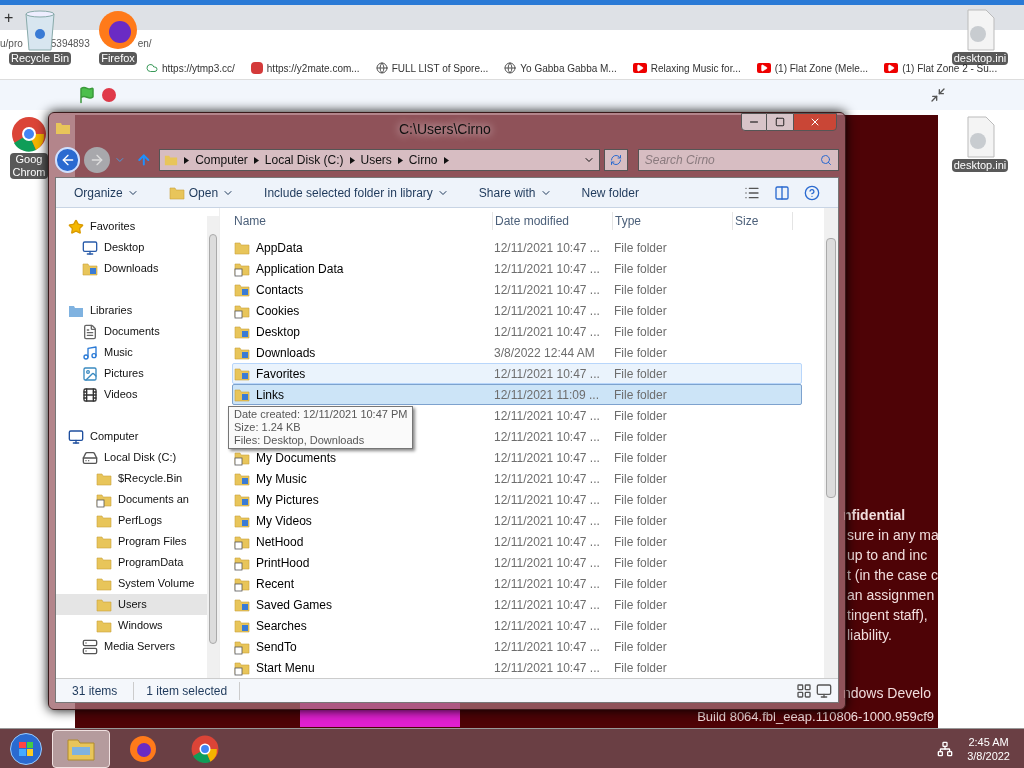 This screenshot has height=768, width=1024. What do you see at coordinates (131, 268) in the screenshot?
I see `nav-item: Downloads` at bounding box center [131, 268].